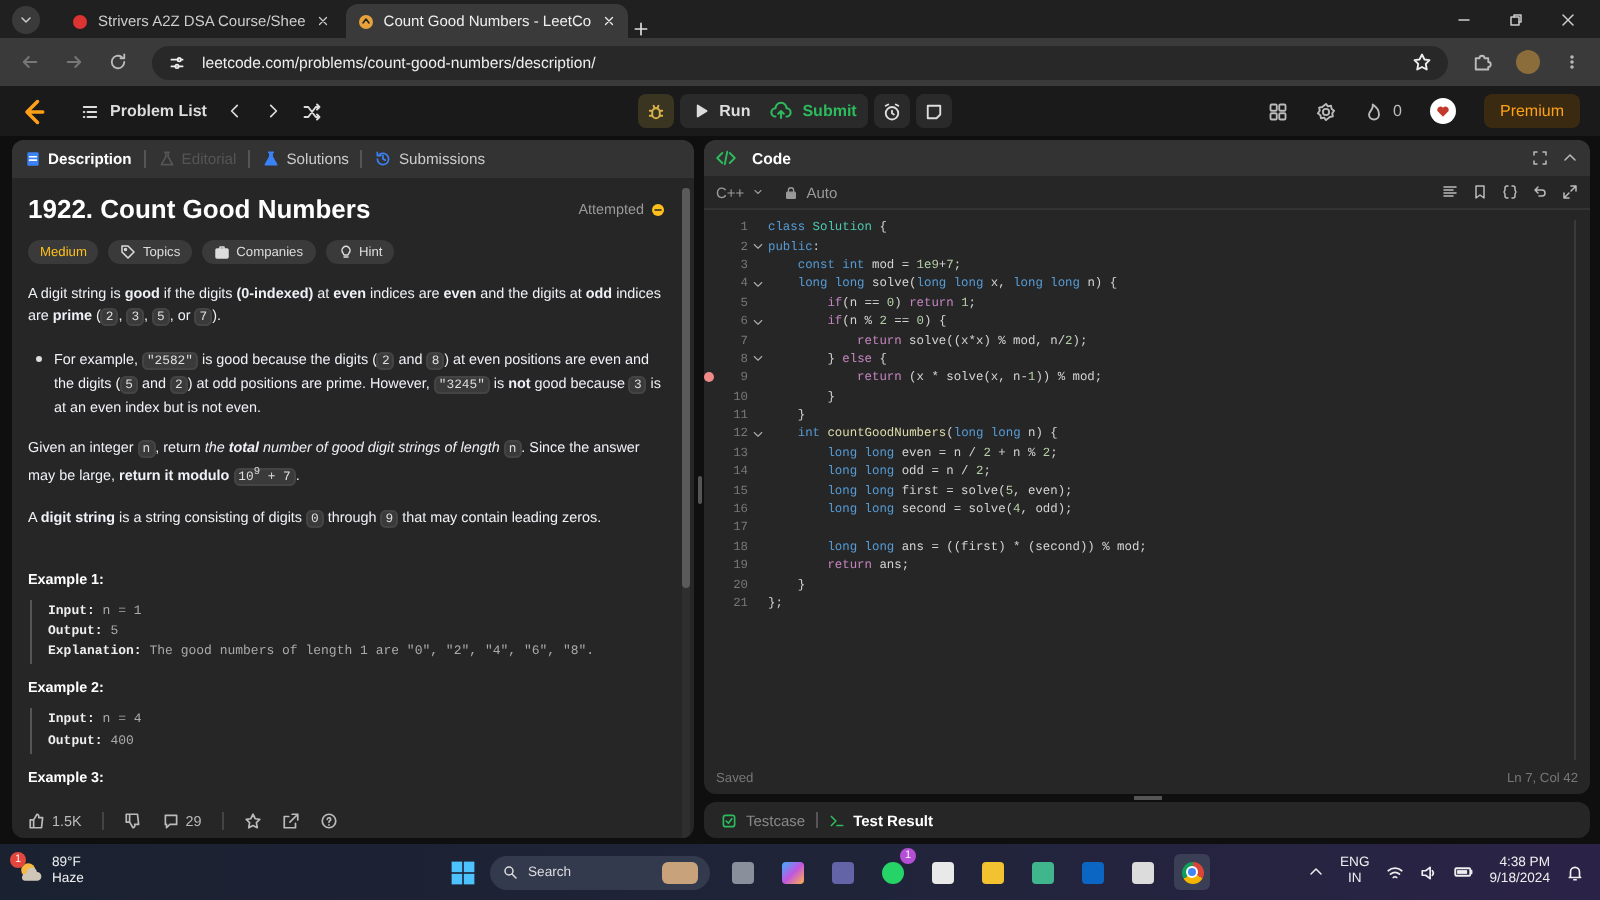 The height and width of the screenshot is (900, 1600). I want to click on expand-icon, so click(1570, 192).